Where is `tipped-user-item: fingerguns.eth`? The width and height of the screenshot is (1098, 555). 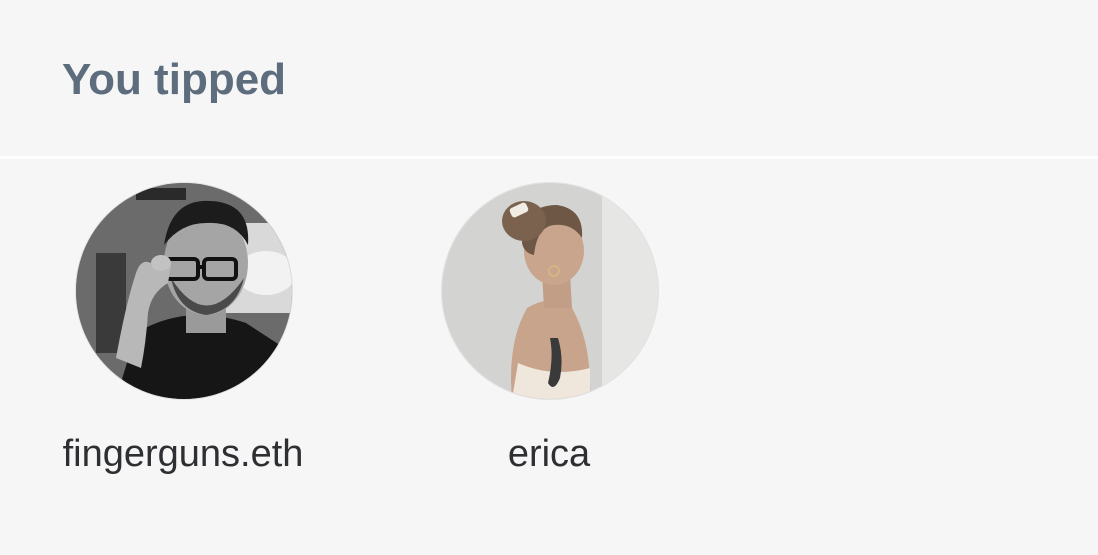 tipped-user-item: fingerguns.eth is located at coordinates (183, 333).